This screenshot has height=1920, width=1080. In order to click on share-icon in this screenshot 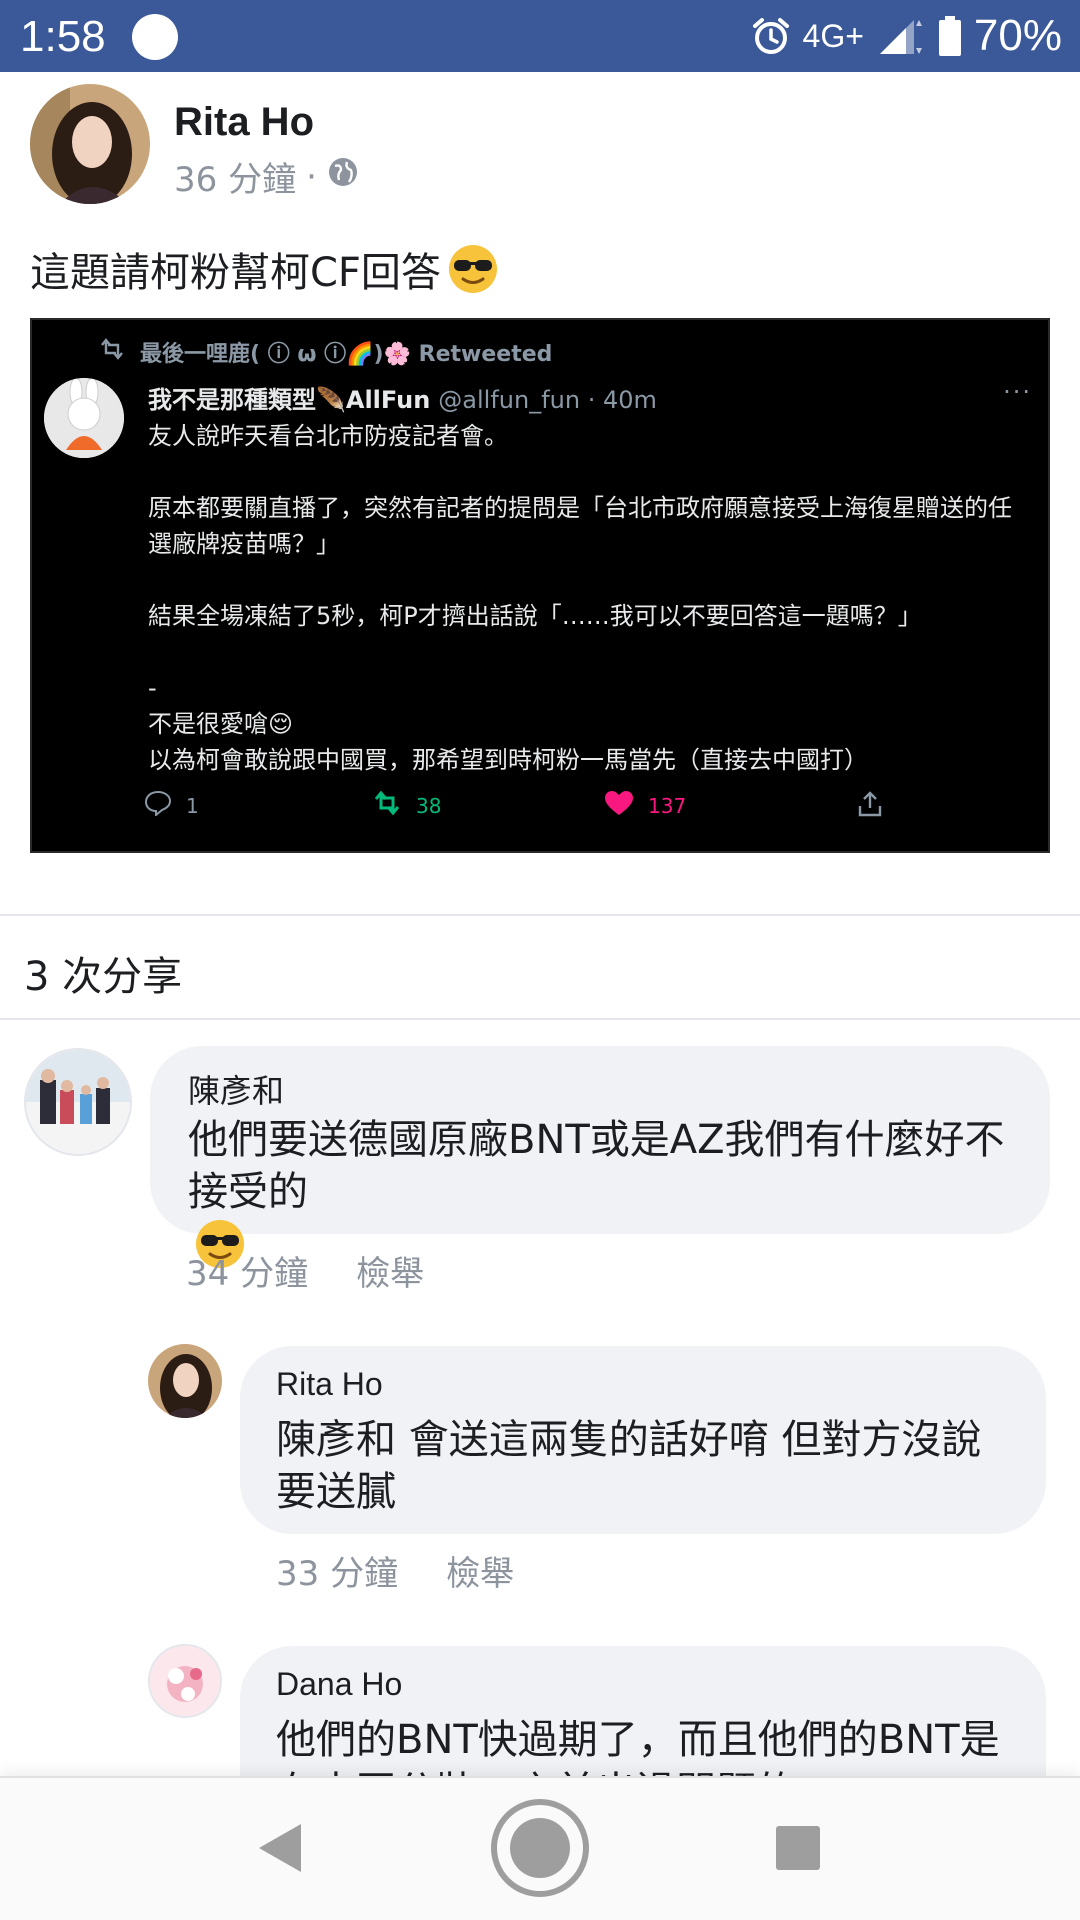, I will do `click(870, 806)`.